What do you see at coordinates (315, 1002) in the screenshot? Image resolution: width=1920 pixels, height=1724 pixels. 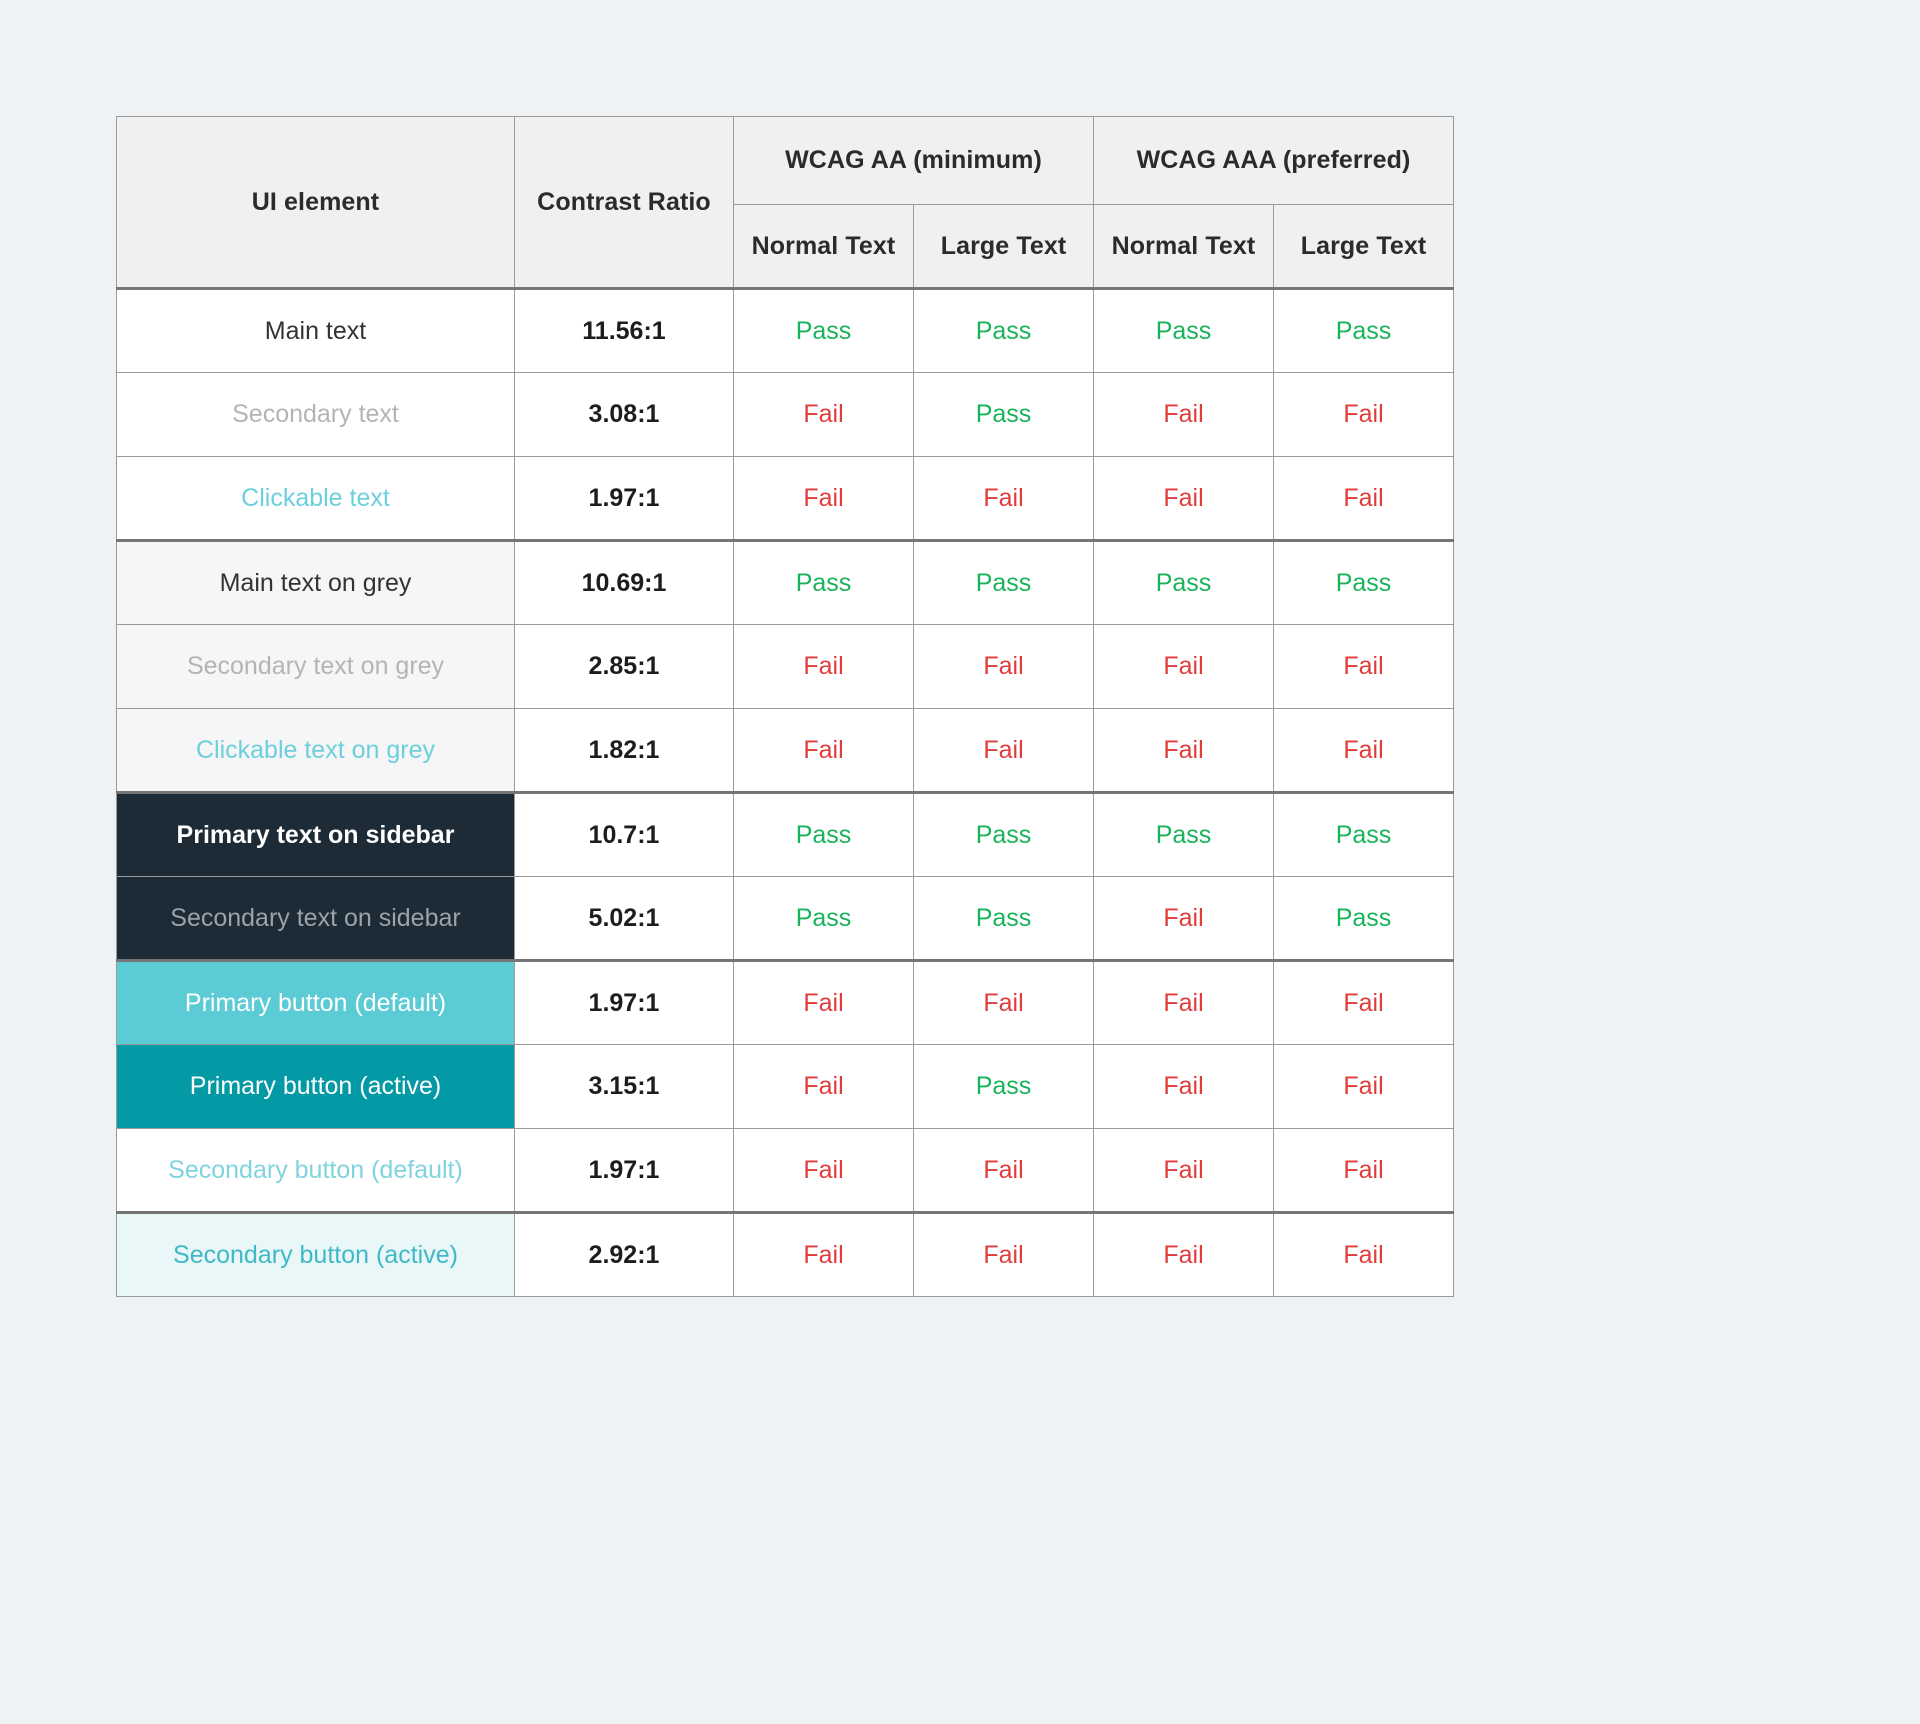 I see `cell-ui-element-sample: Primary button (default)` at bounding box center [315, 1002].